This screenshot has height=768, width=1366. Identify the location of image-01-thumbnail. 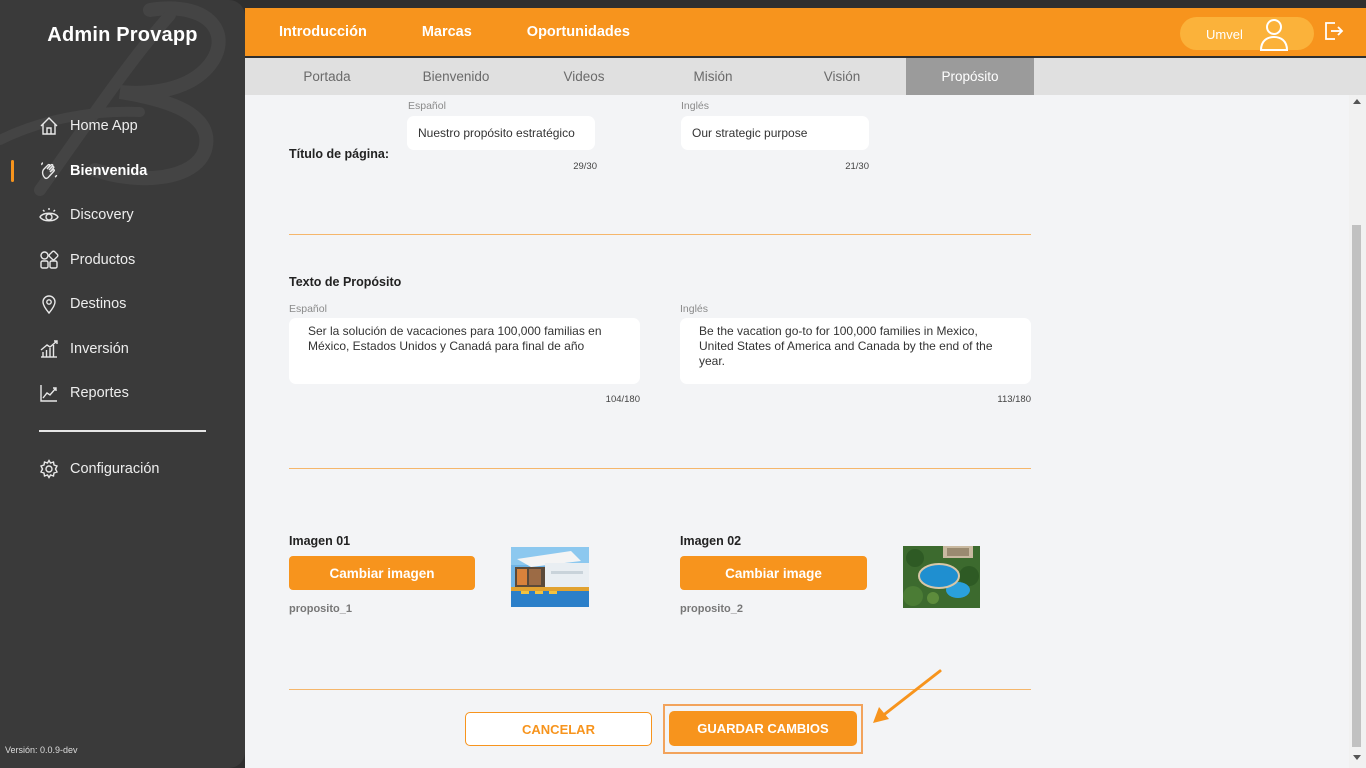
(550, 577).